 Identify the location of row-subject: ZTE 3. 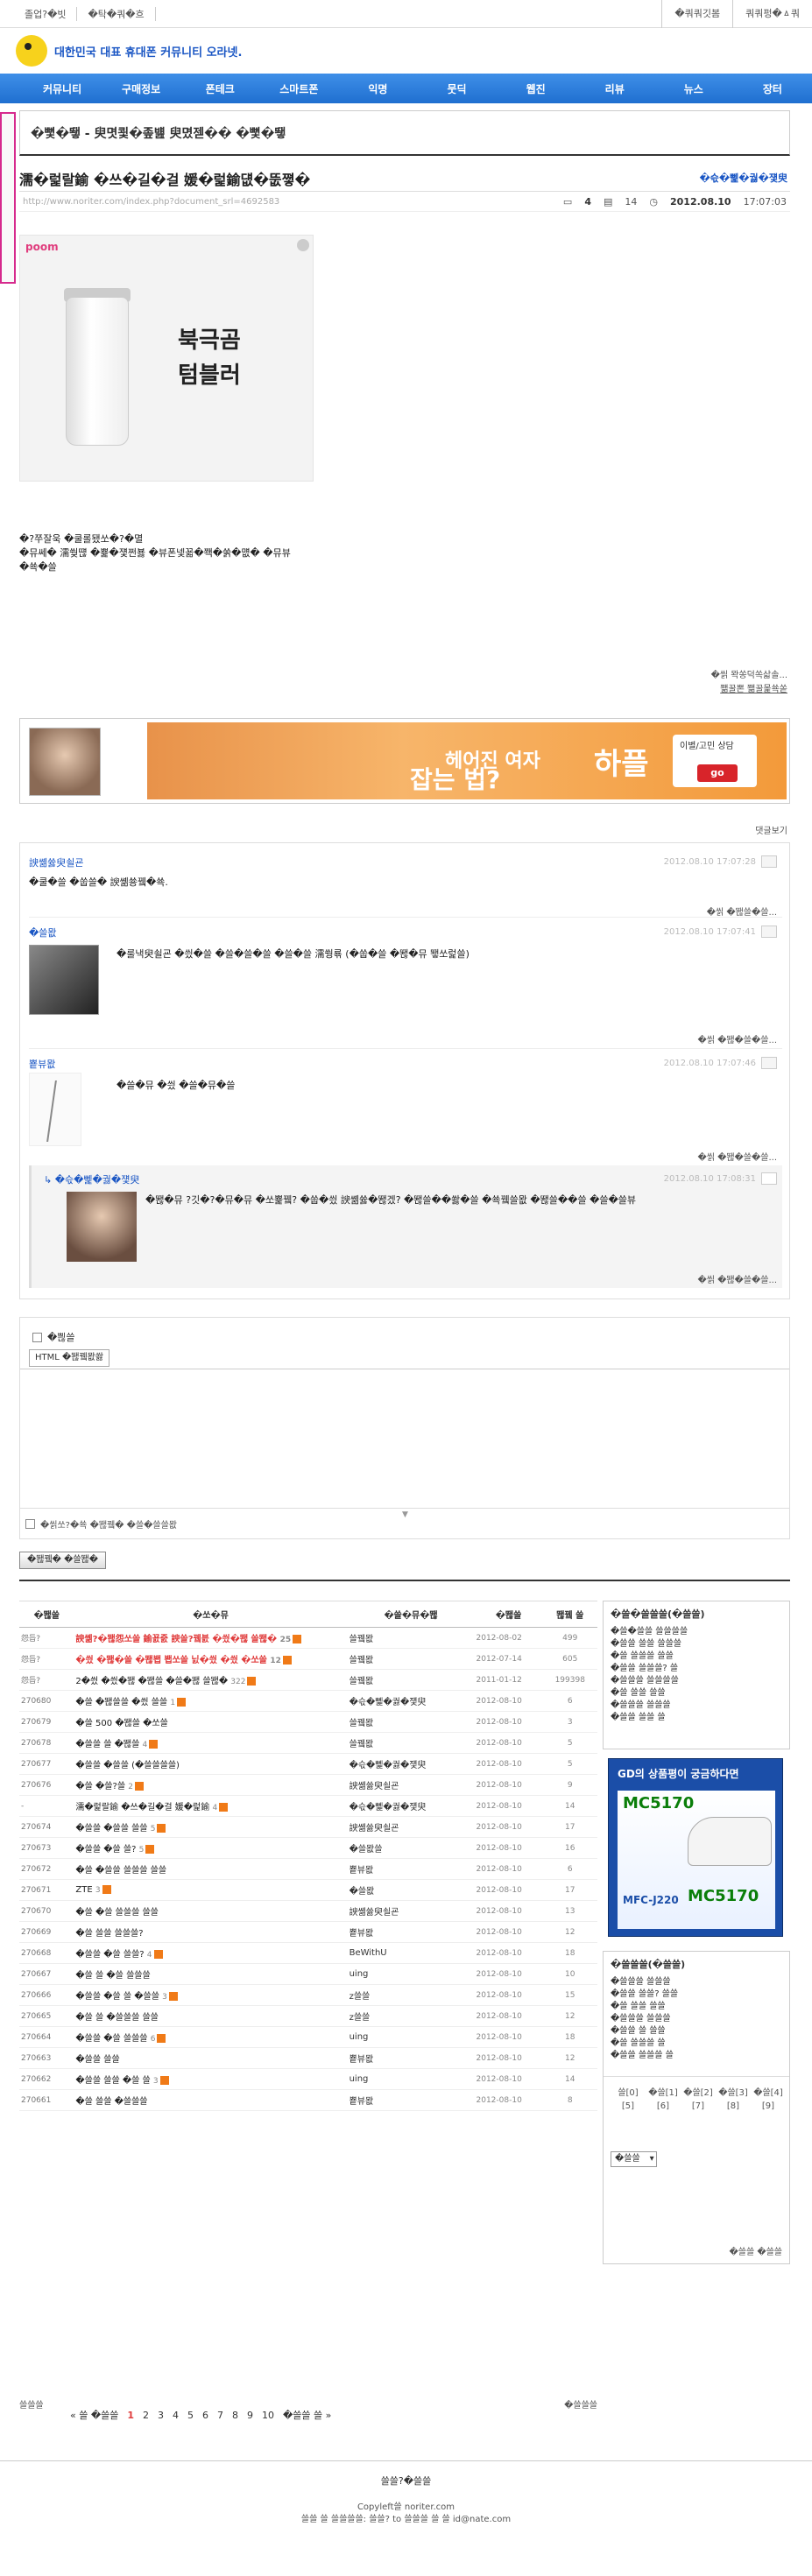
(211, 1890).